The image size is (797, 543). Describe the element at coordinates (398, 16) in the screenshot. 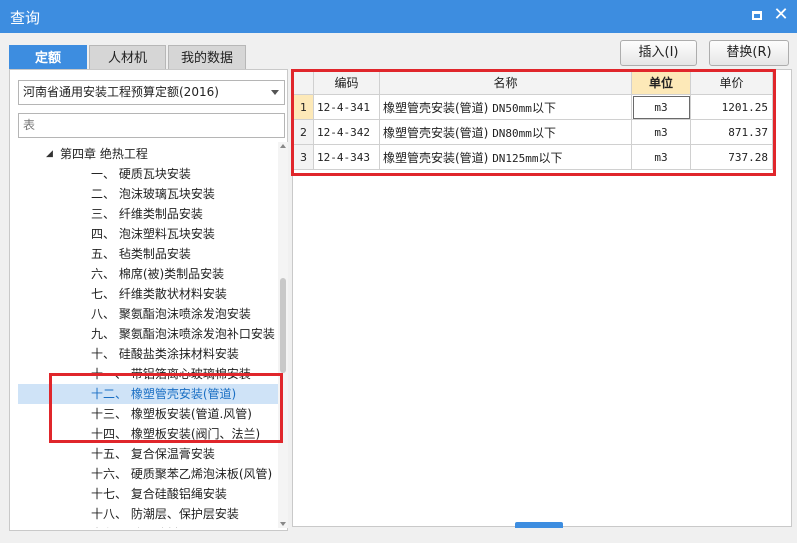

I see `title-bar: 查询 ✕` at that location.